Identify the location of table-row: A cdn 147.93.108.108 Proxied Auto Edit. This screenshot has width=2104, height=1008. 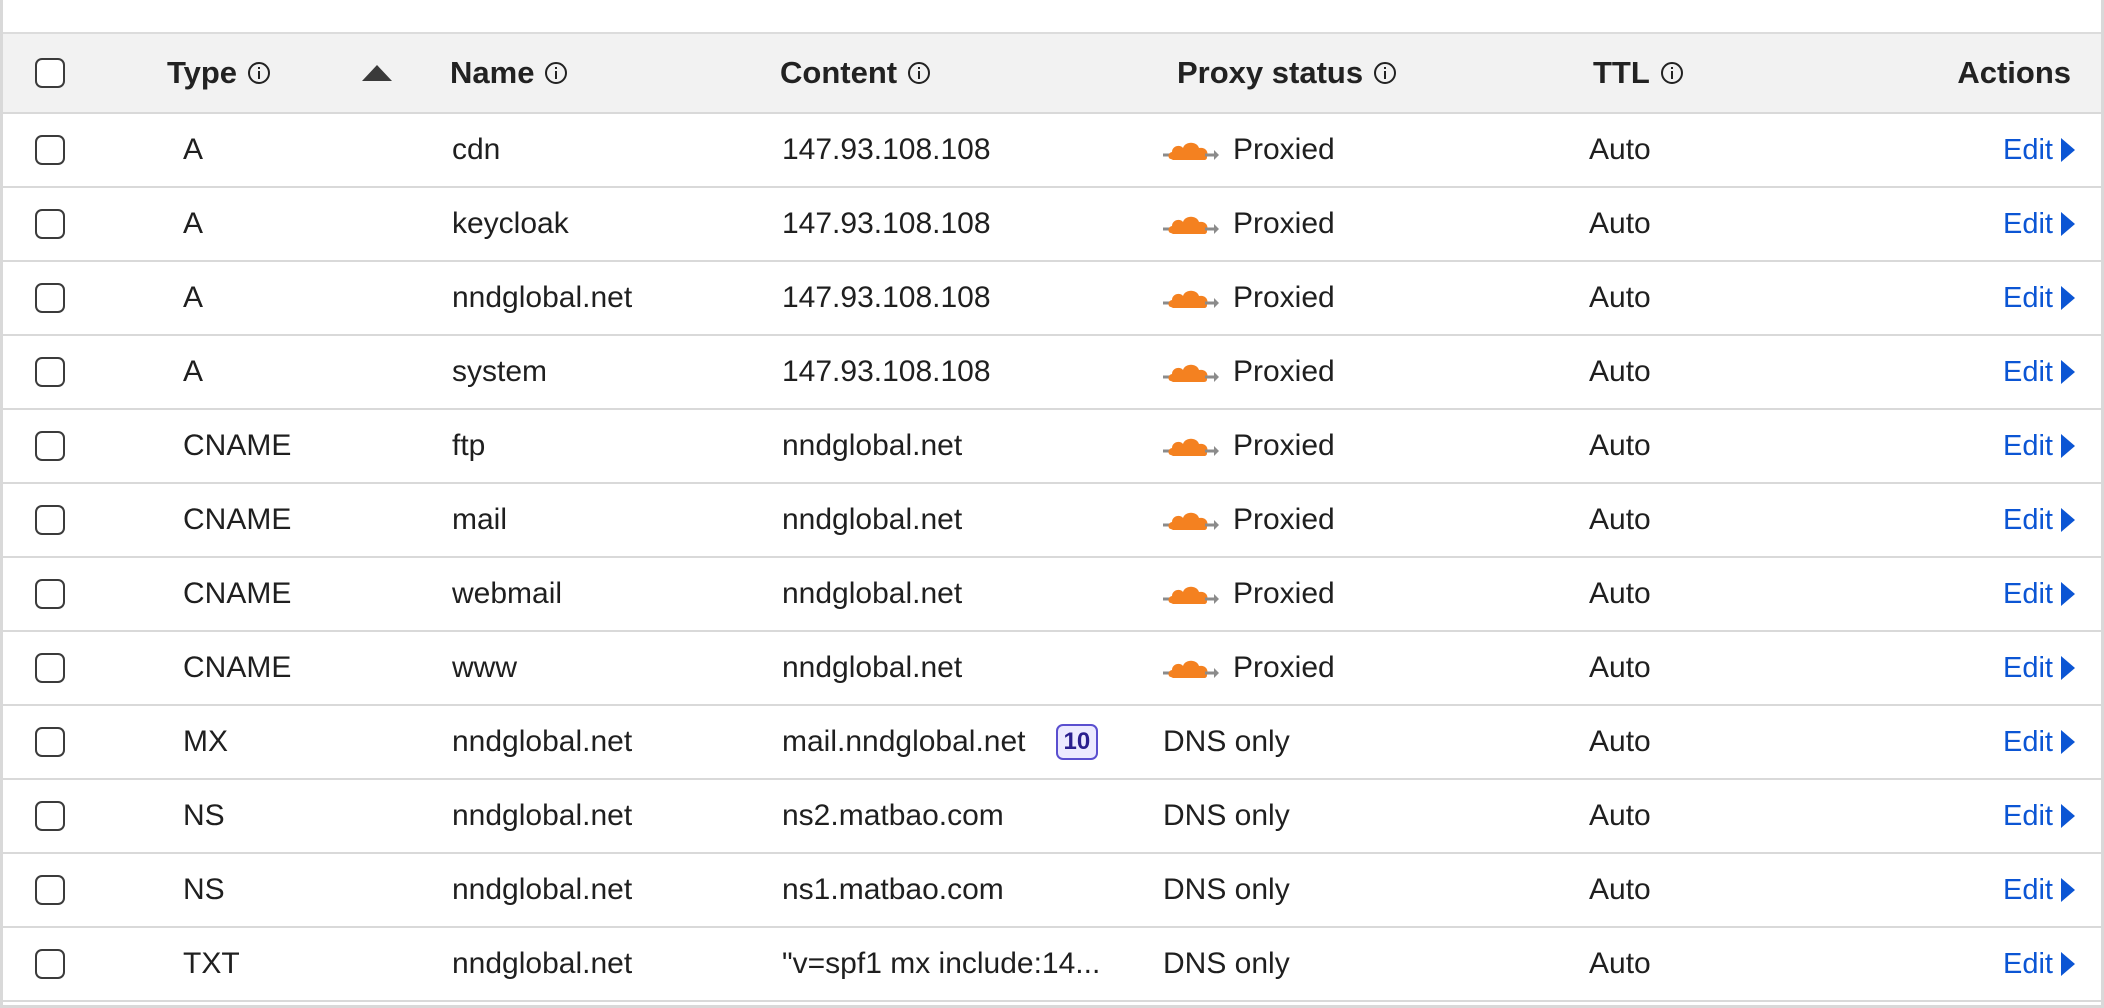
(1052, 151).